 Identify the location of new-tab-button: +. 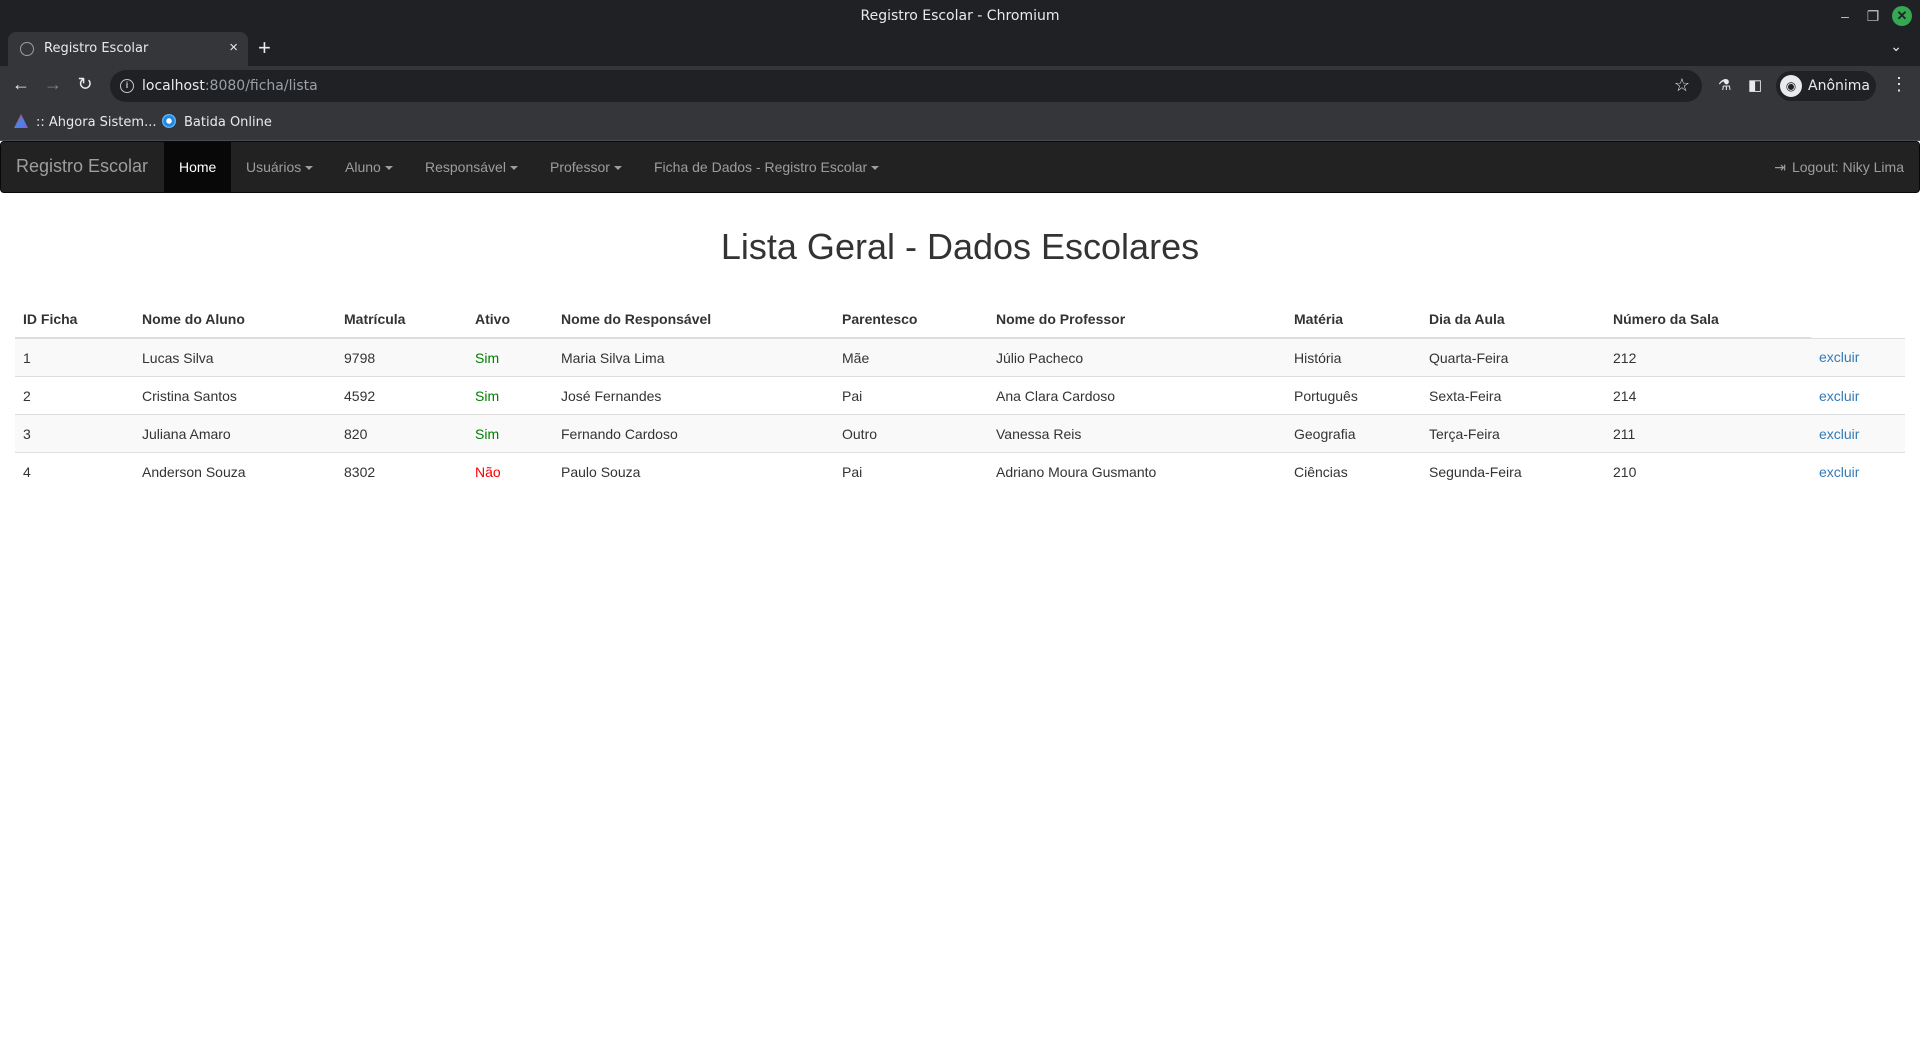
(264, 48).